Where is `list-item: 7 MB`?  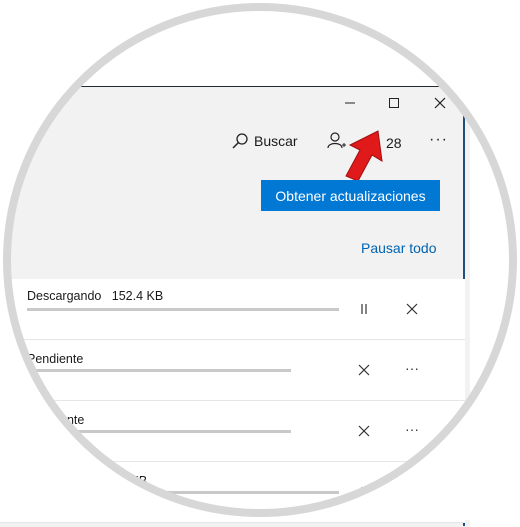 list-item: 7 MB is located at coordinates (232, 492).